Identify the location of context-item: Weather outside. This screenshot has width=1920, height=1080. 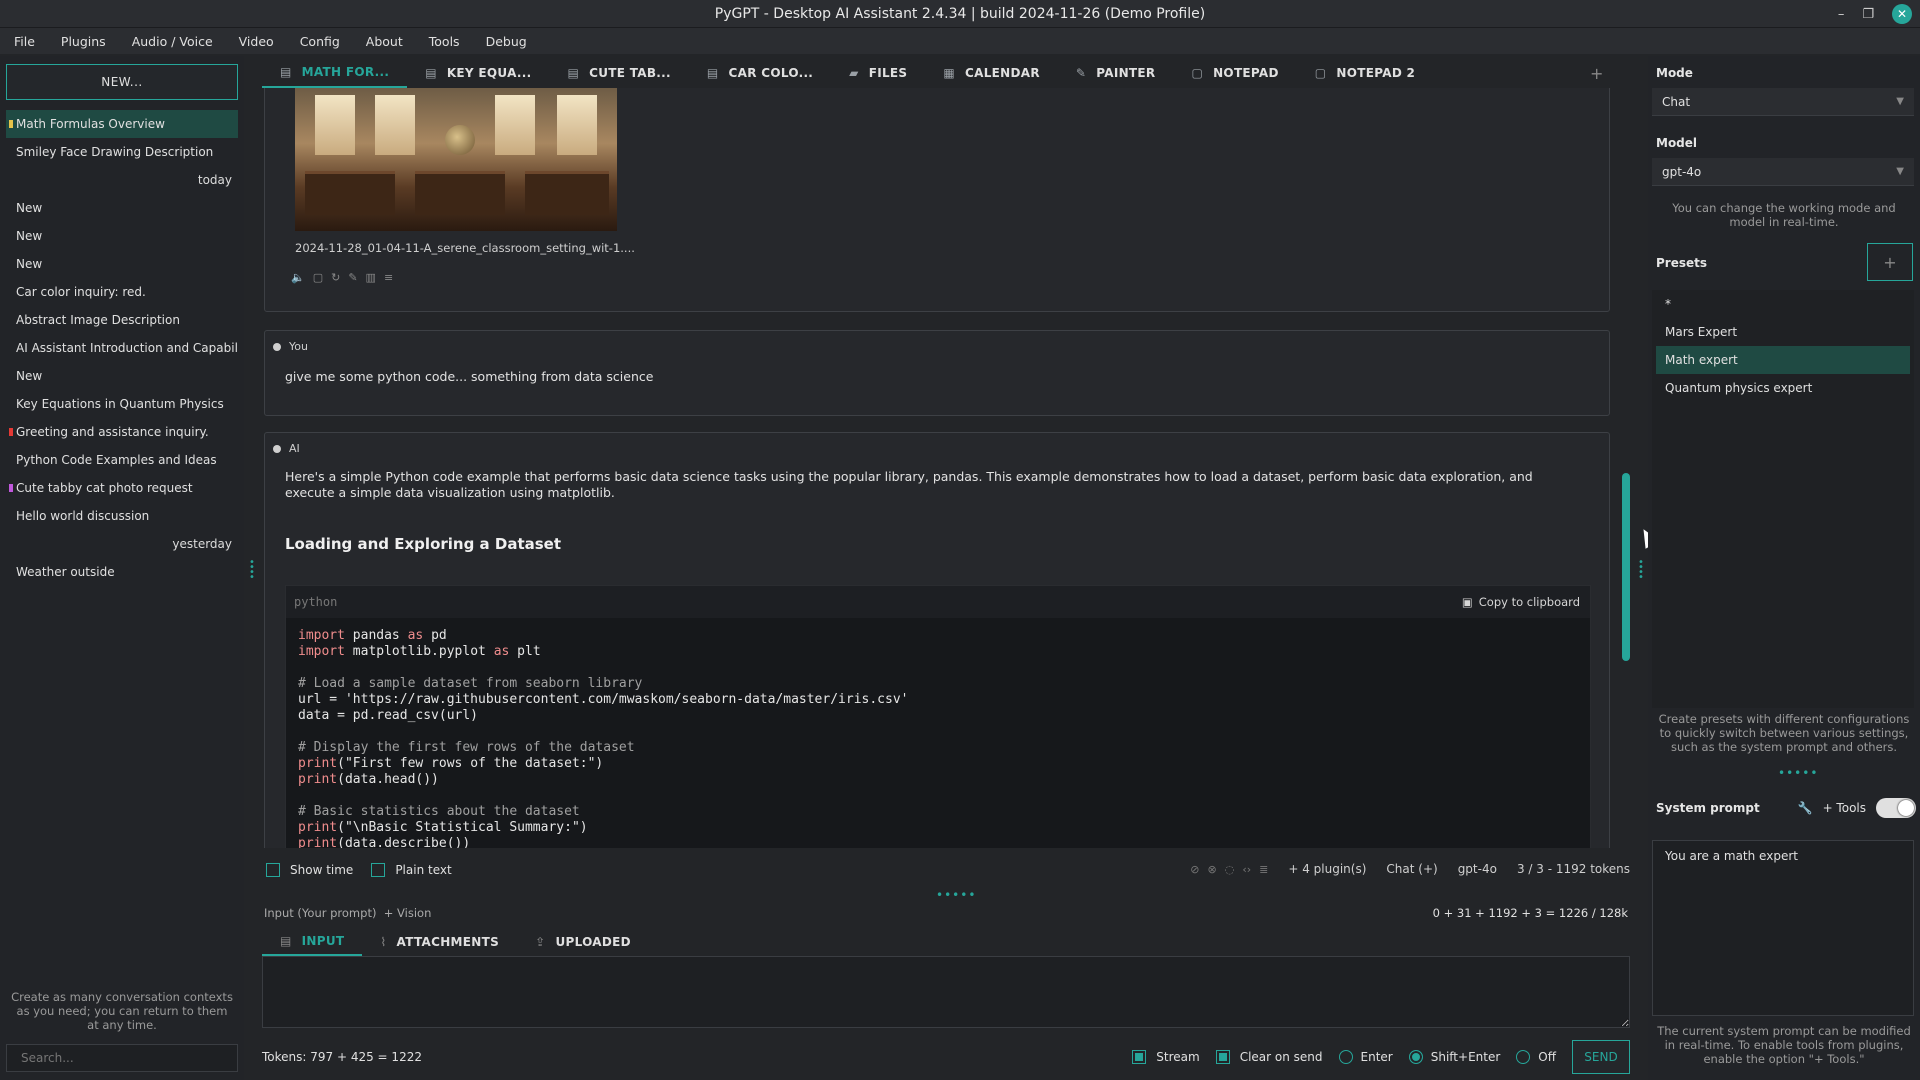
(122, 572).